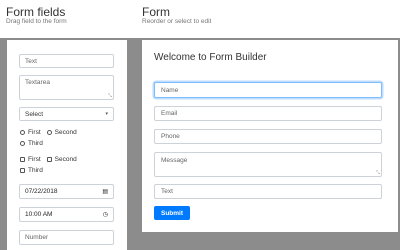  What do you see at coordinates (39, 214) in the screenshot?
I see `palette-time-value: 10:00 AM` at bounding box center [39, 214].